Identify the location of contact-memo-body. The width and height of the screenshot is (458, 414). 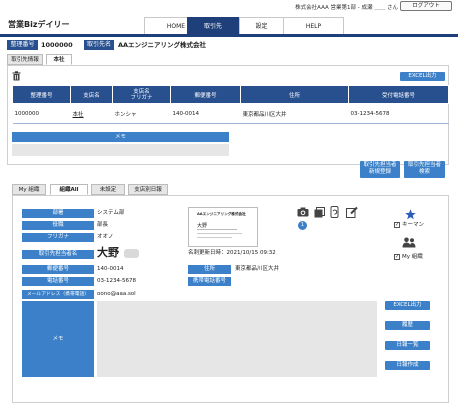
(237, 339).